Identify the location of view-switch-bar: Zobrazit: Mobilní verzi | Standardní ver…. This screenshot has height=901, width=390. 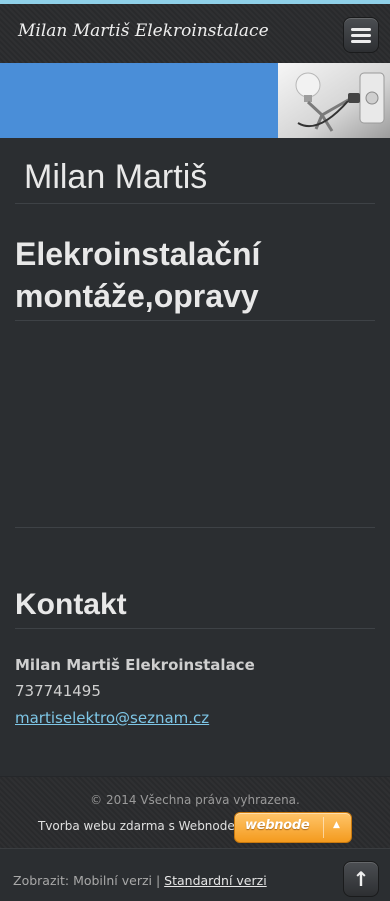
(195, 874).